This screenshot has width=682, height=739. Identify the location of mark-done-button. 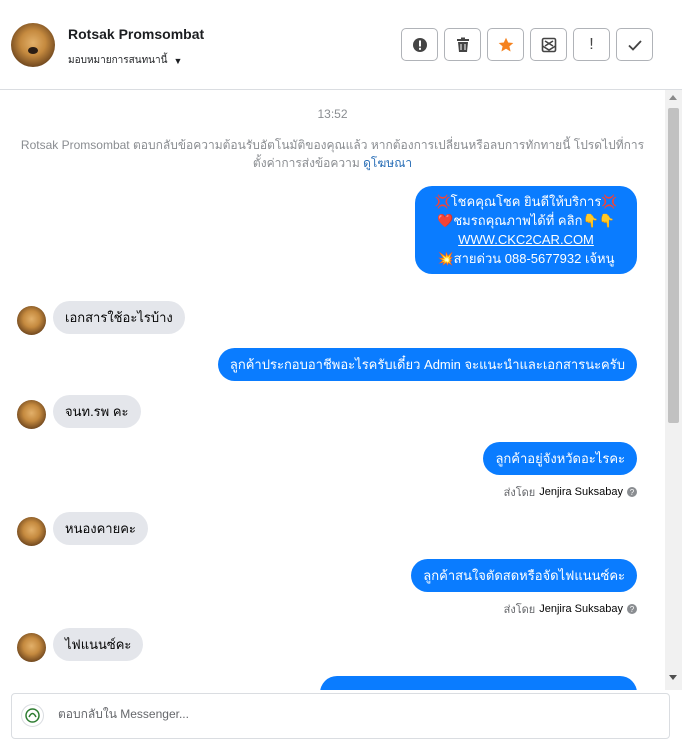
(634, 44).